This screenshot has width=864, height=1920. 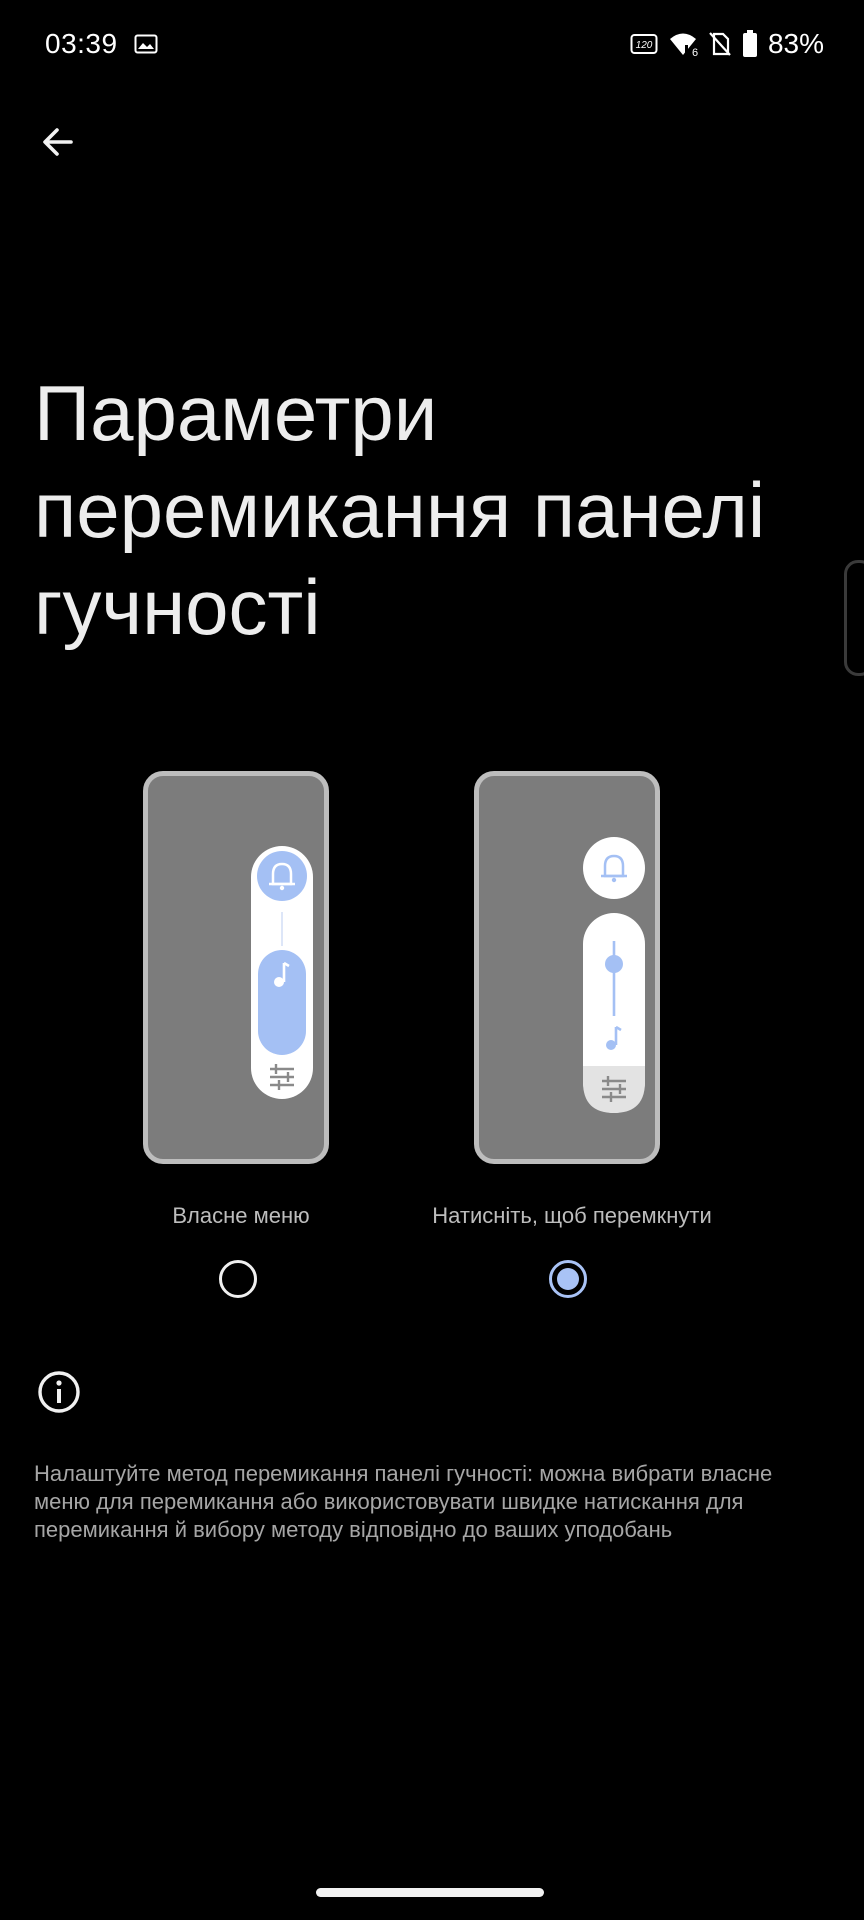 What do you see at coordinates (749, 43) in the screenshot?
I see `battery-icon` at bounding box center [749, 43].